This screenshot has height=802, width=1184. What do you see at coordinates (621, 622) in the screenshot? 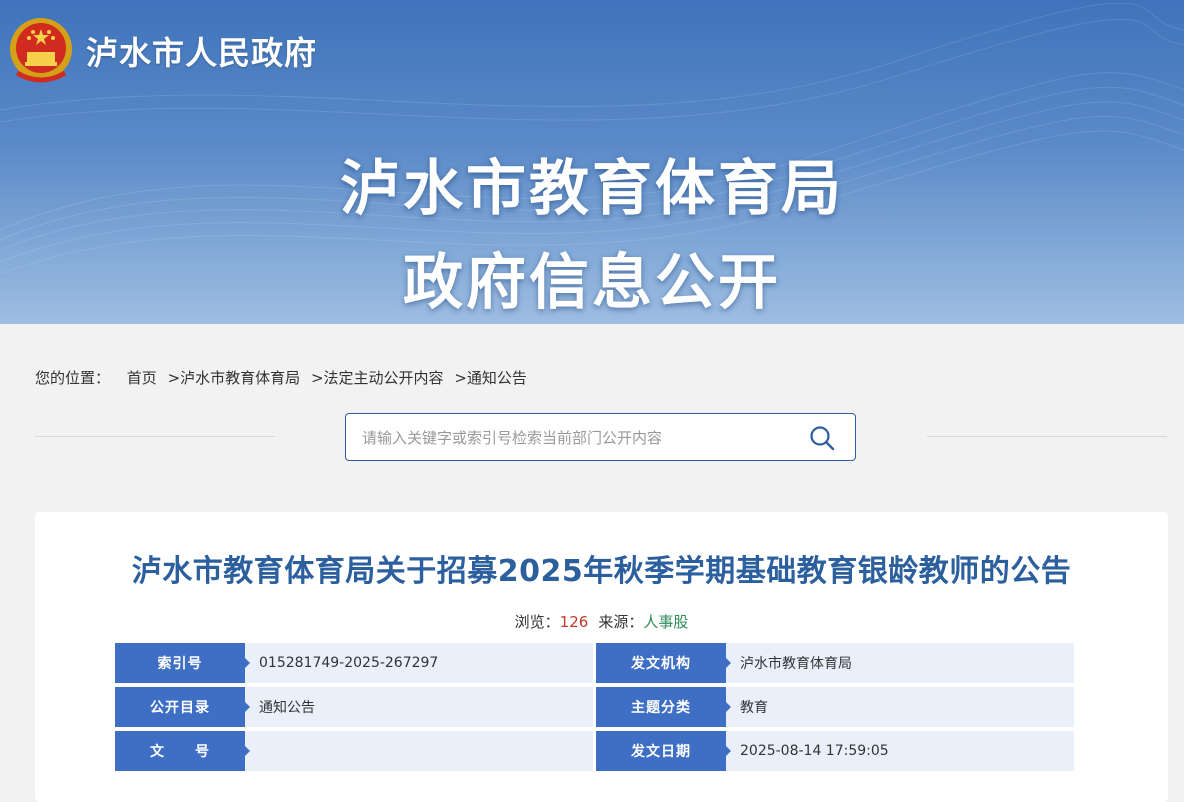
I see `source-label: 来源：` at bounding box center [621, 622].